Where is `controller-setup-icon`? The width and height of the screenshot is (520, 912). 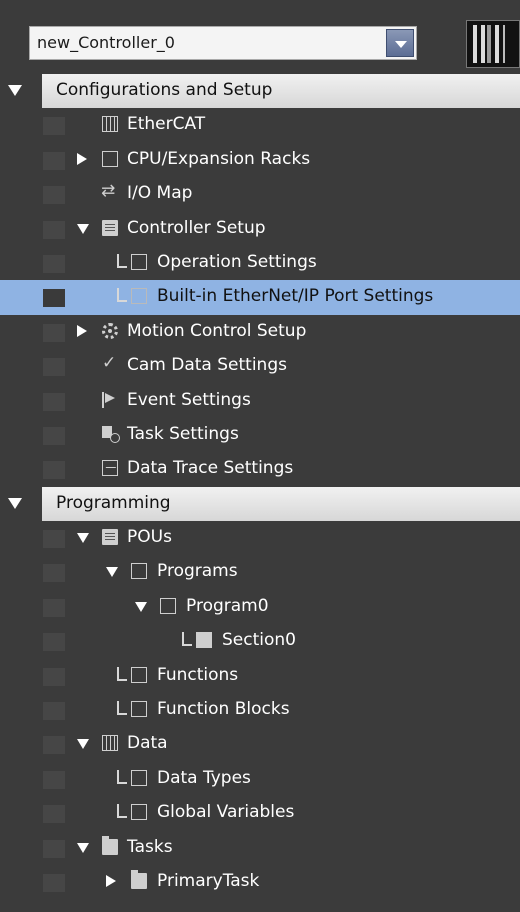 controller-setup-icon is located at coordinates (110, 227).